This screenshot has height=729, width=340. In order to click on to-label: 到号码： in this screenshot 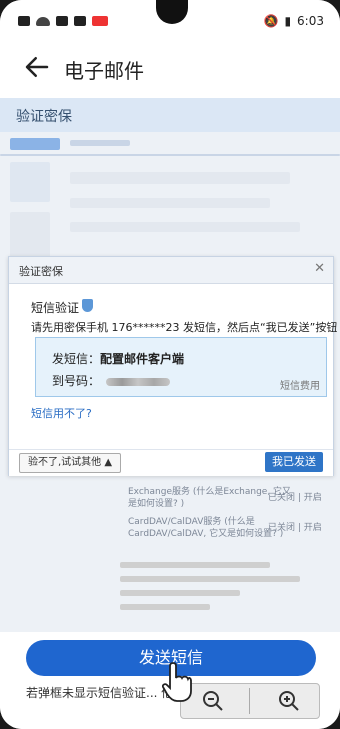, I will do `click(76, 381)`.